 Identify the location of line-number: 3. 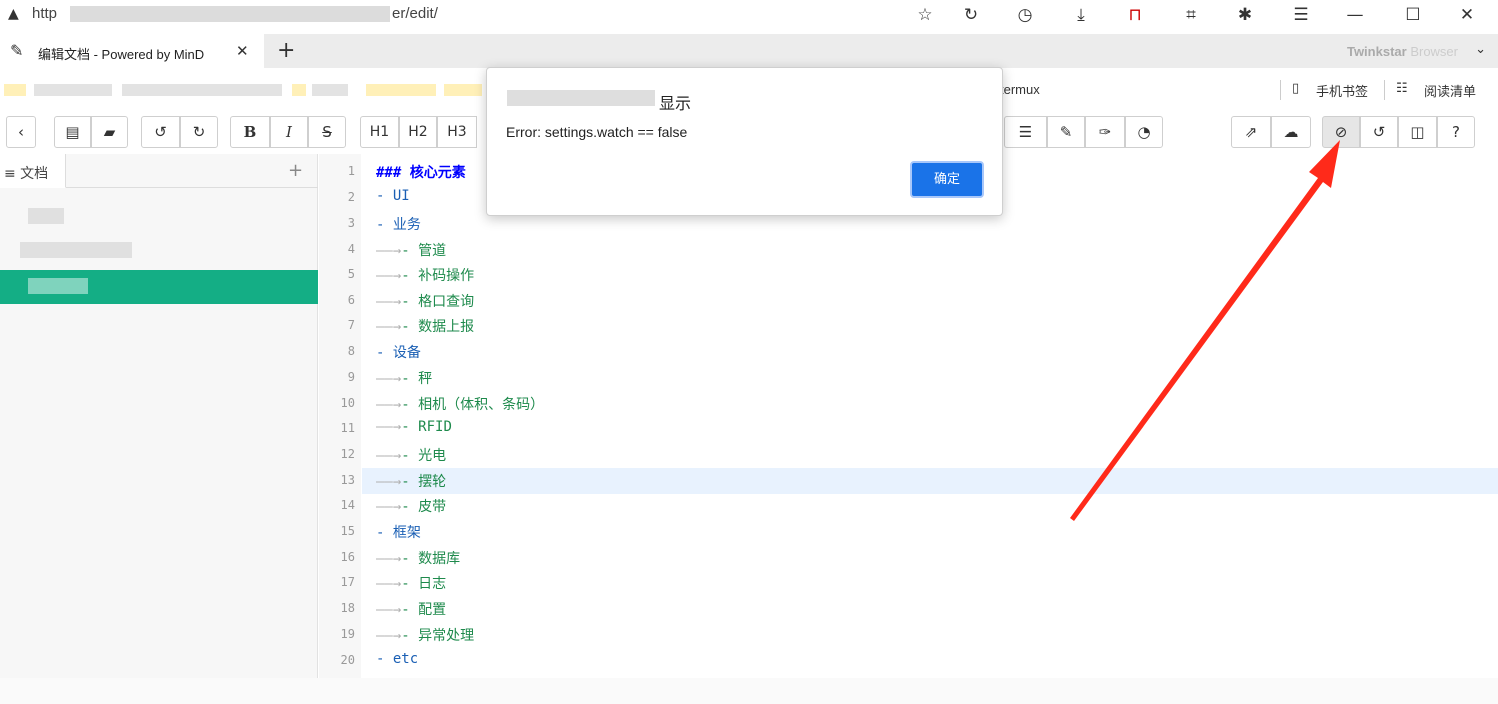
(351, 223).